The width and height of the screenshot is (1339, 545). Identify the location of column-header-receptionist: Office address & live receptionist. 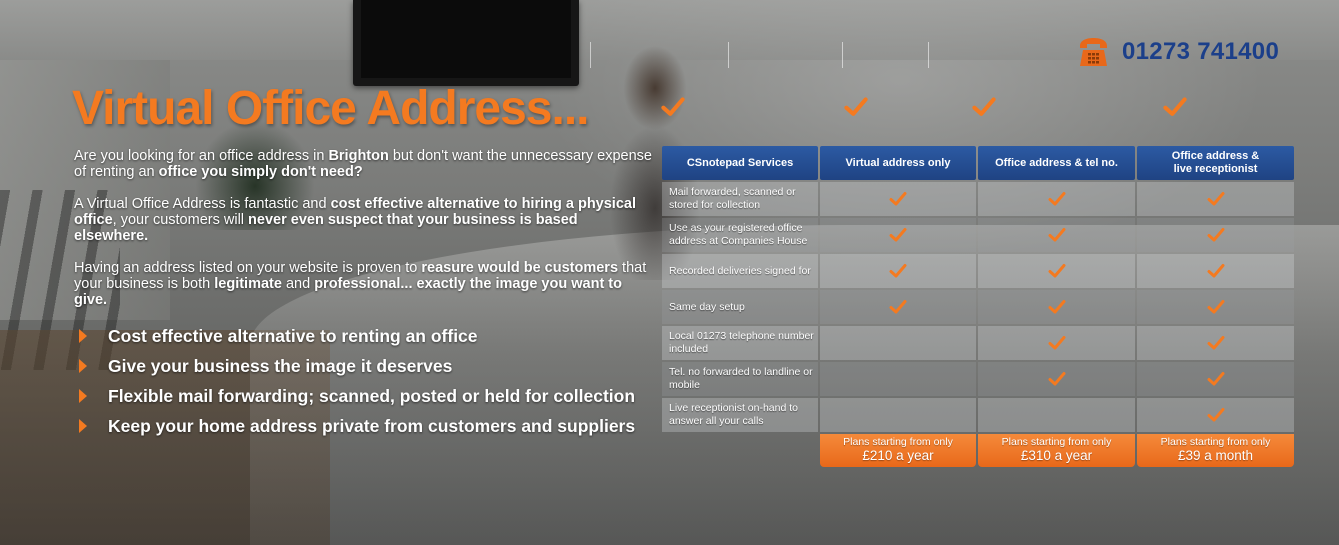
(1215, 163).